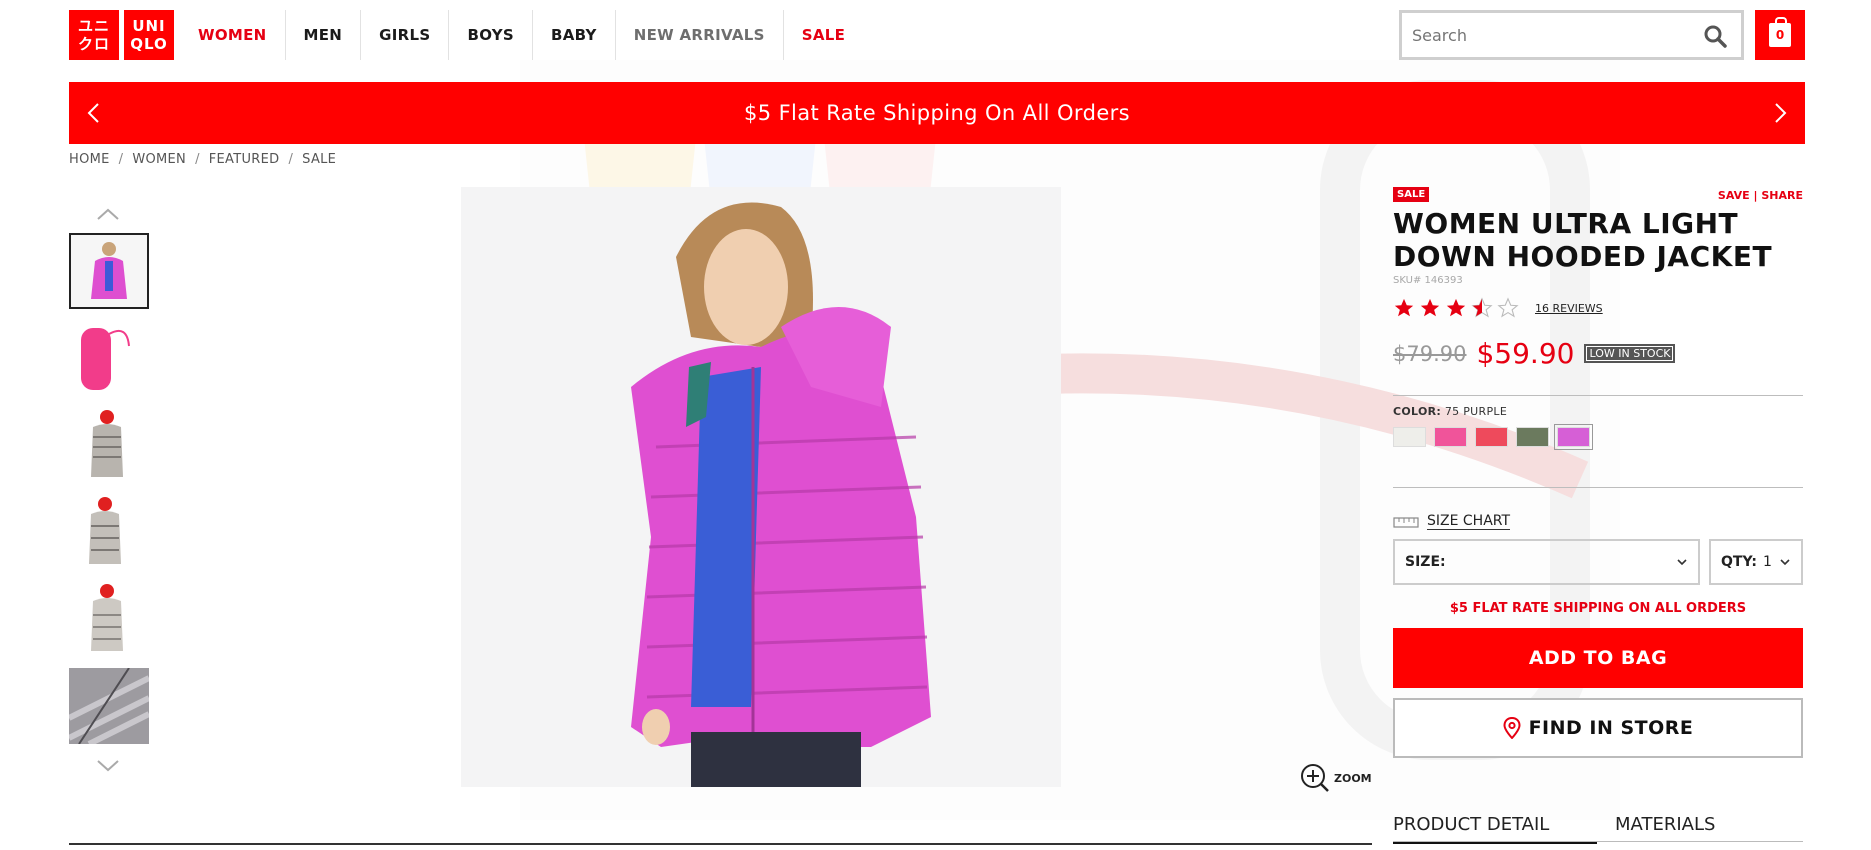  What do you see at coordinates (1760, 195) in the screenshot?
I see `save-share-links: SAVE | SHARE` at bounding box center [1760, 195].